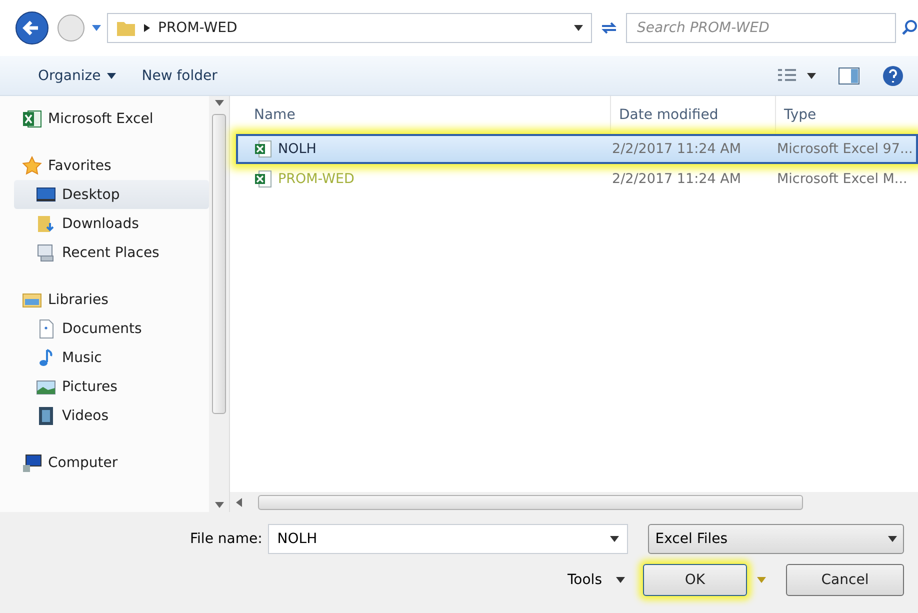 The width and height of the screenshot is (918, 613). Describe the element at coordinates (893, 75) in the screenshot. I see `help-icon` at that location.